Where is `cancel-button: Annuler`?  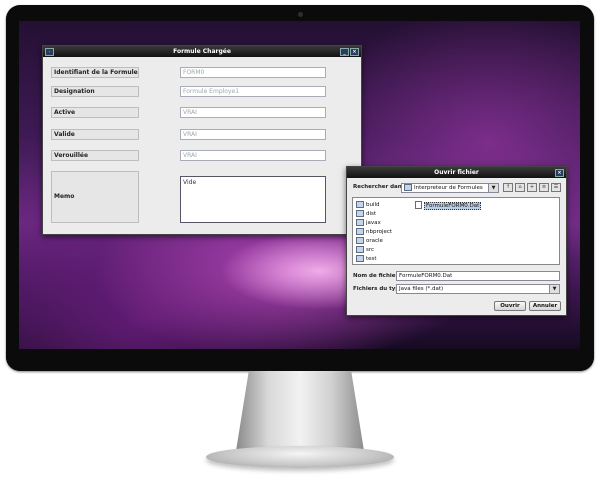
cancel-button: Annuler is located at coordinates (545, 306).